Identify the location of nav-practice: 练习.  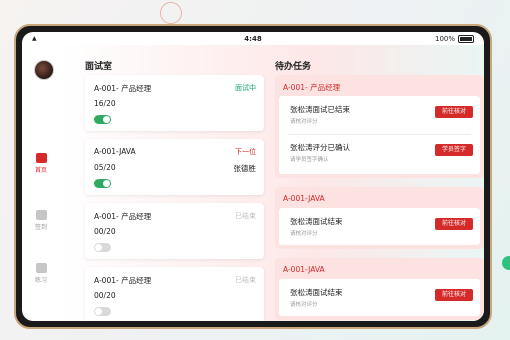
(41, 273).